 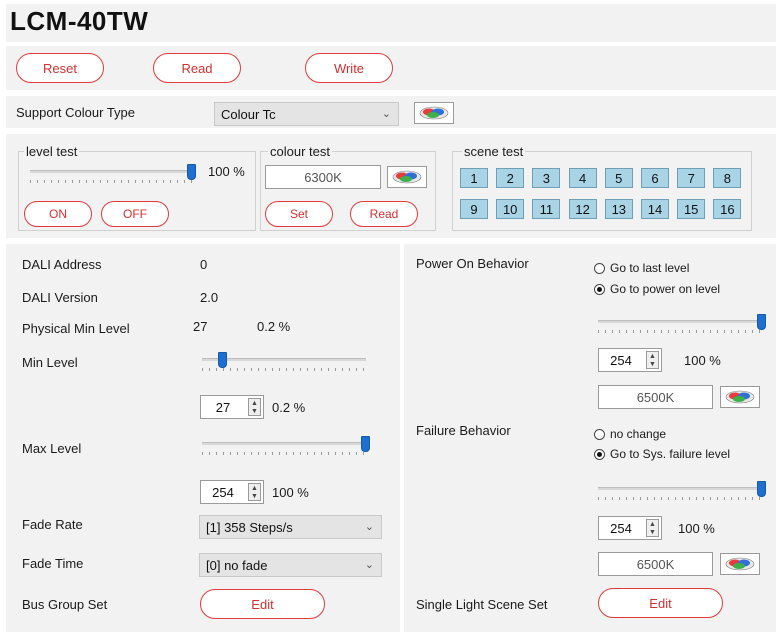 I want to click on physical-min-level-percent: 0.2 %, so click(x=274, y=326).